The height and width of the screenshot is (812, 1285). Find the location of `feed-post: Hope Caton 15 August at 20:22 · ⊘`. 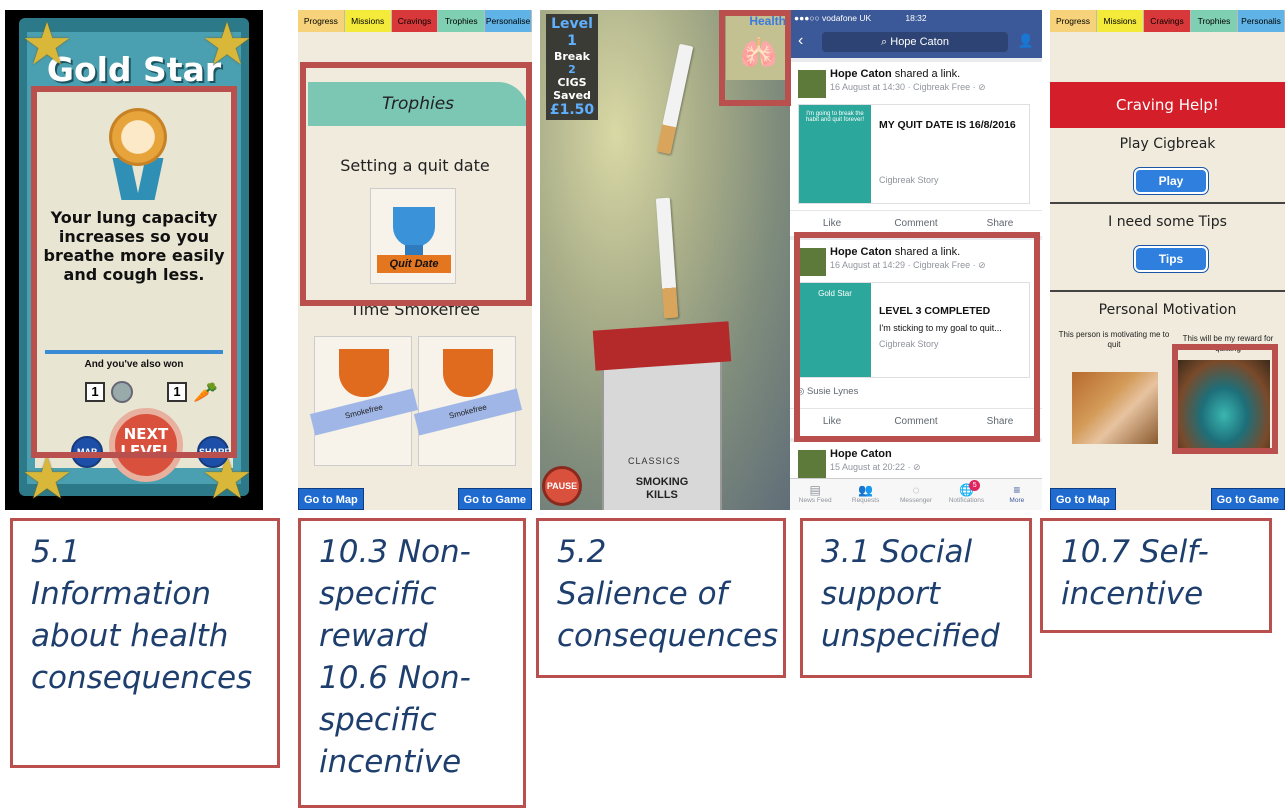

feed-post: Hope Caton 15 August at 20:22 · ⊘ is located at coordinates (916, 462).